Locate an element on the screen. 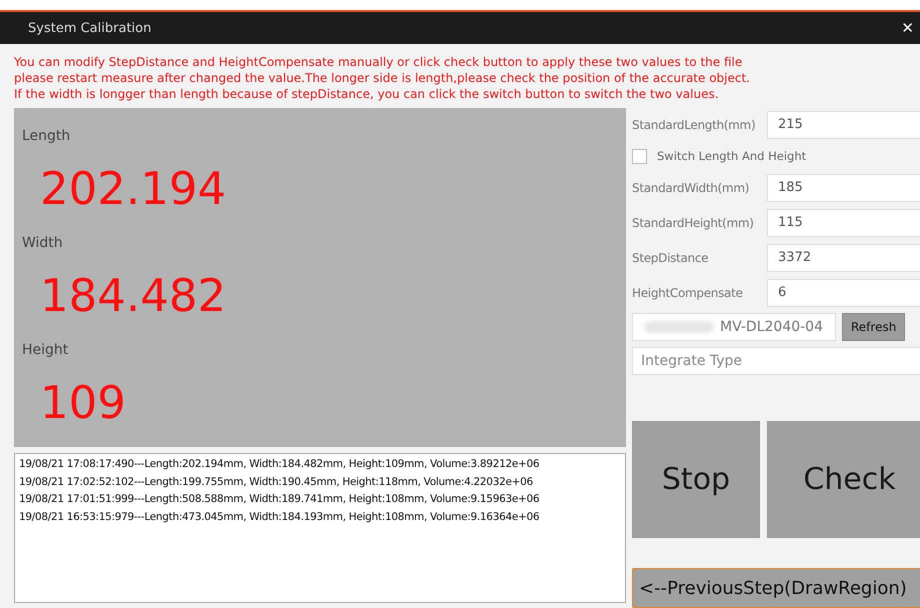 The width and height of the screenshot is (920, 608). reading-label: Height is located at coordinates (45, 351).